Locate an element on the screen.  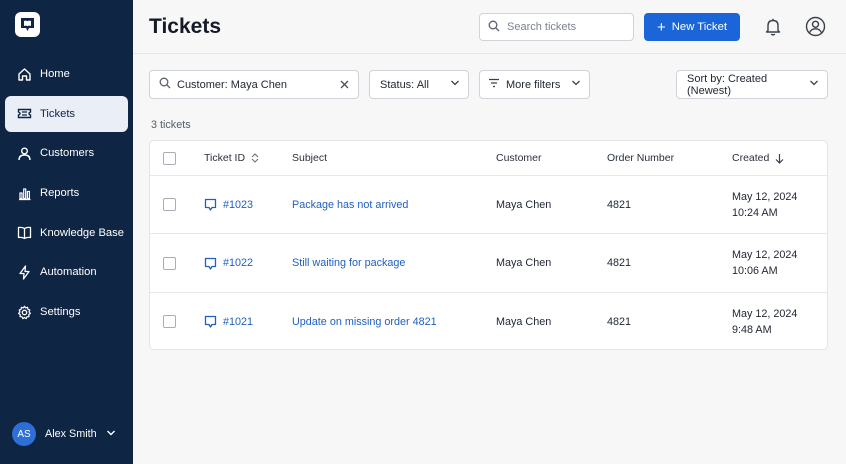
sidebar-item-tickets: Tickets is located at coordinates (66, 113).